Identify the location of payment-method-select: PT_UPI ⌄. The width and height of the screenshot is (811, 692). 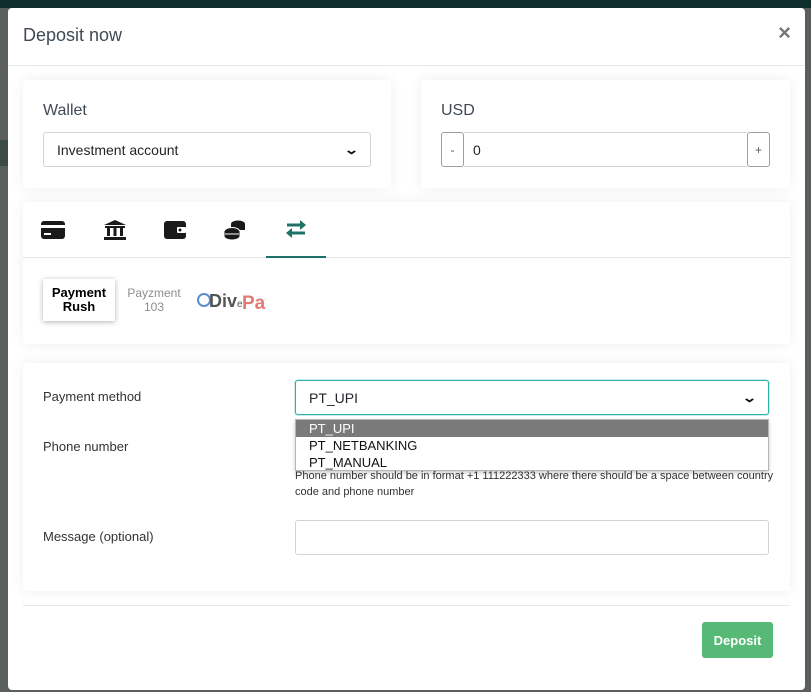
(532, 397).